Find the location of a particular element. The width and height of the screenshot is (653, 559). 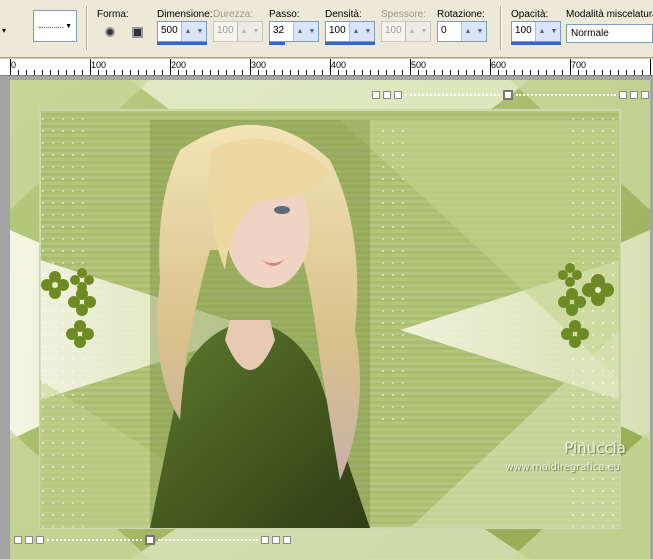

opacity-stepper: 100 ▲ ▼ is located at coordinates (536, 33).